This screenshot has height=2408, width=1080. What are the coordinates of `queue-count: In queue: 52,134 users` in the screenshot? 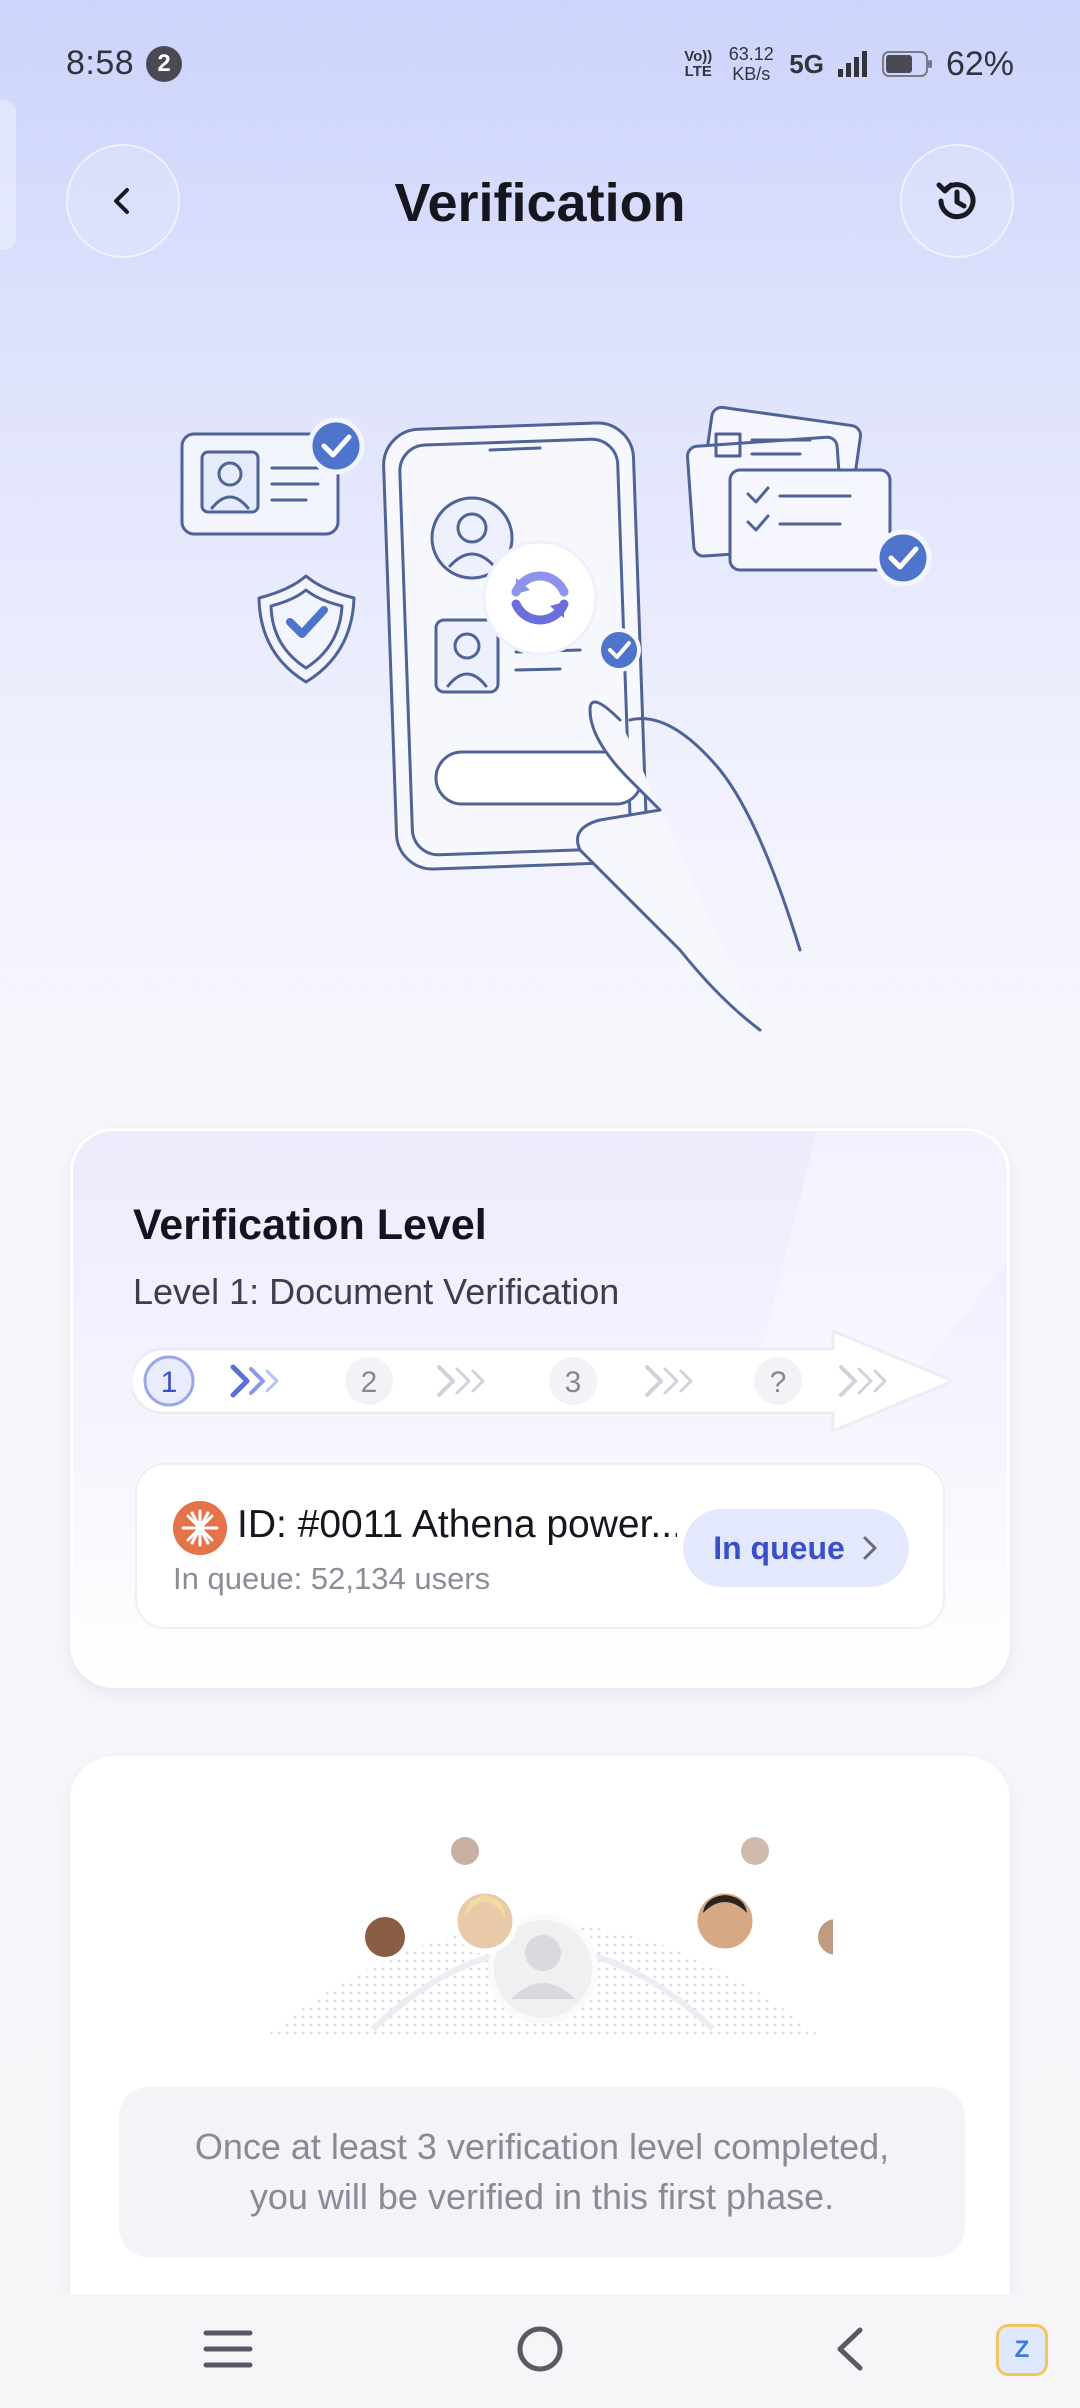 It's located at (332, 1578).